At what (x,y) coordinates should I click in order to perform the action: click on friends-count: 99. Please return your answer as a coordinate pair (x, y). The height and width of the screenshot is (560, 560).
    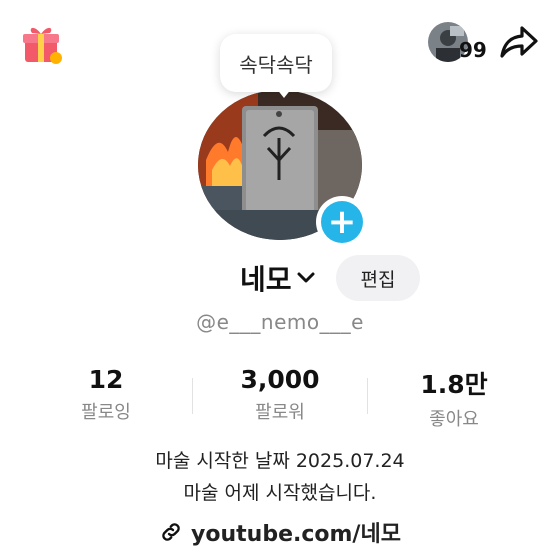
    Looking at the image, I should click on (473, 50).